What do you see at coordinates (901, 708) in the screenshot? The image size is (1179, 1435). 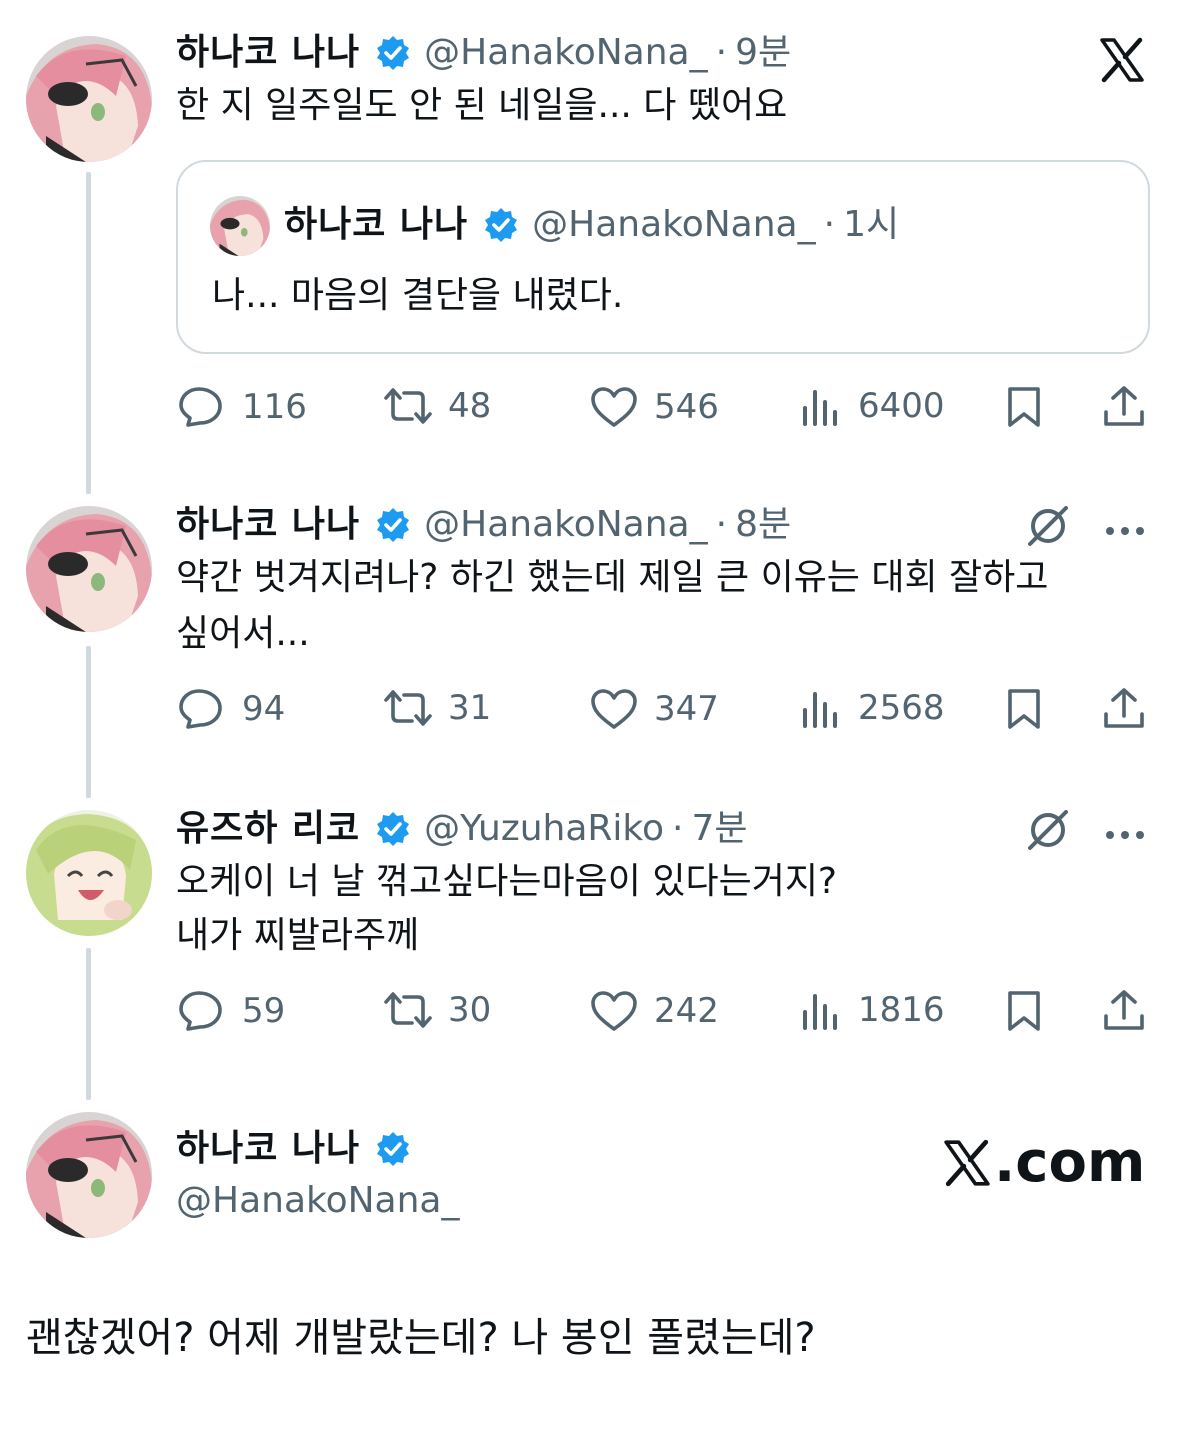 I see `view-count: 2568` at bounding box center [901, 708].